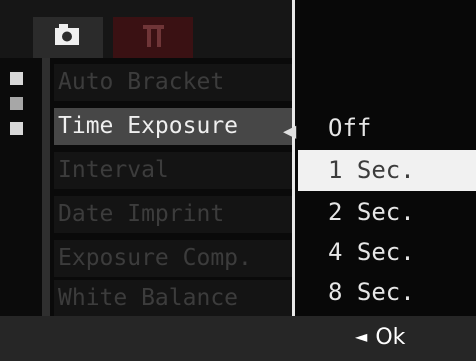 Image resolution: width=476 pixels, height=361 pixels. I want to click on option-8-sec: 8 Sec., so click(387, 292).